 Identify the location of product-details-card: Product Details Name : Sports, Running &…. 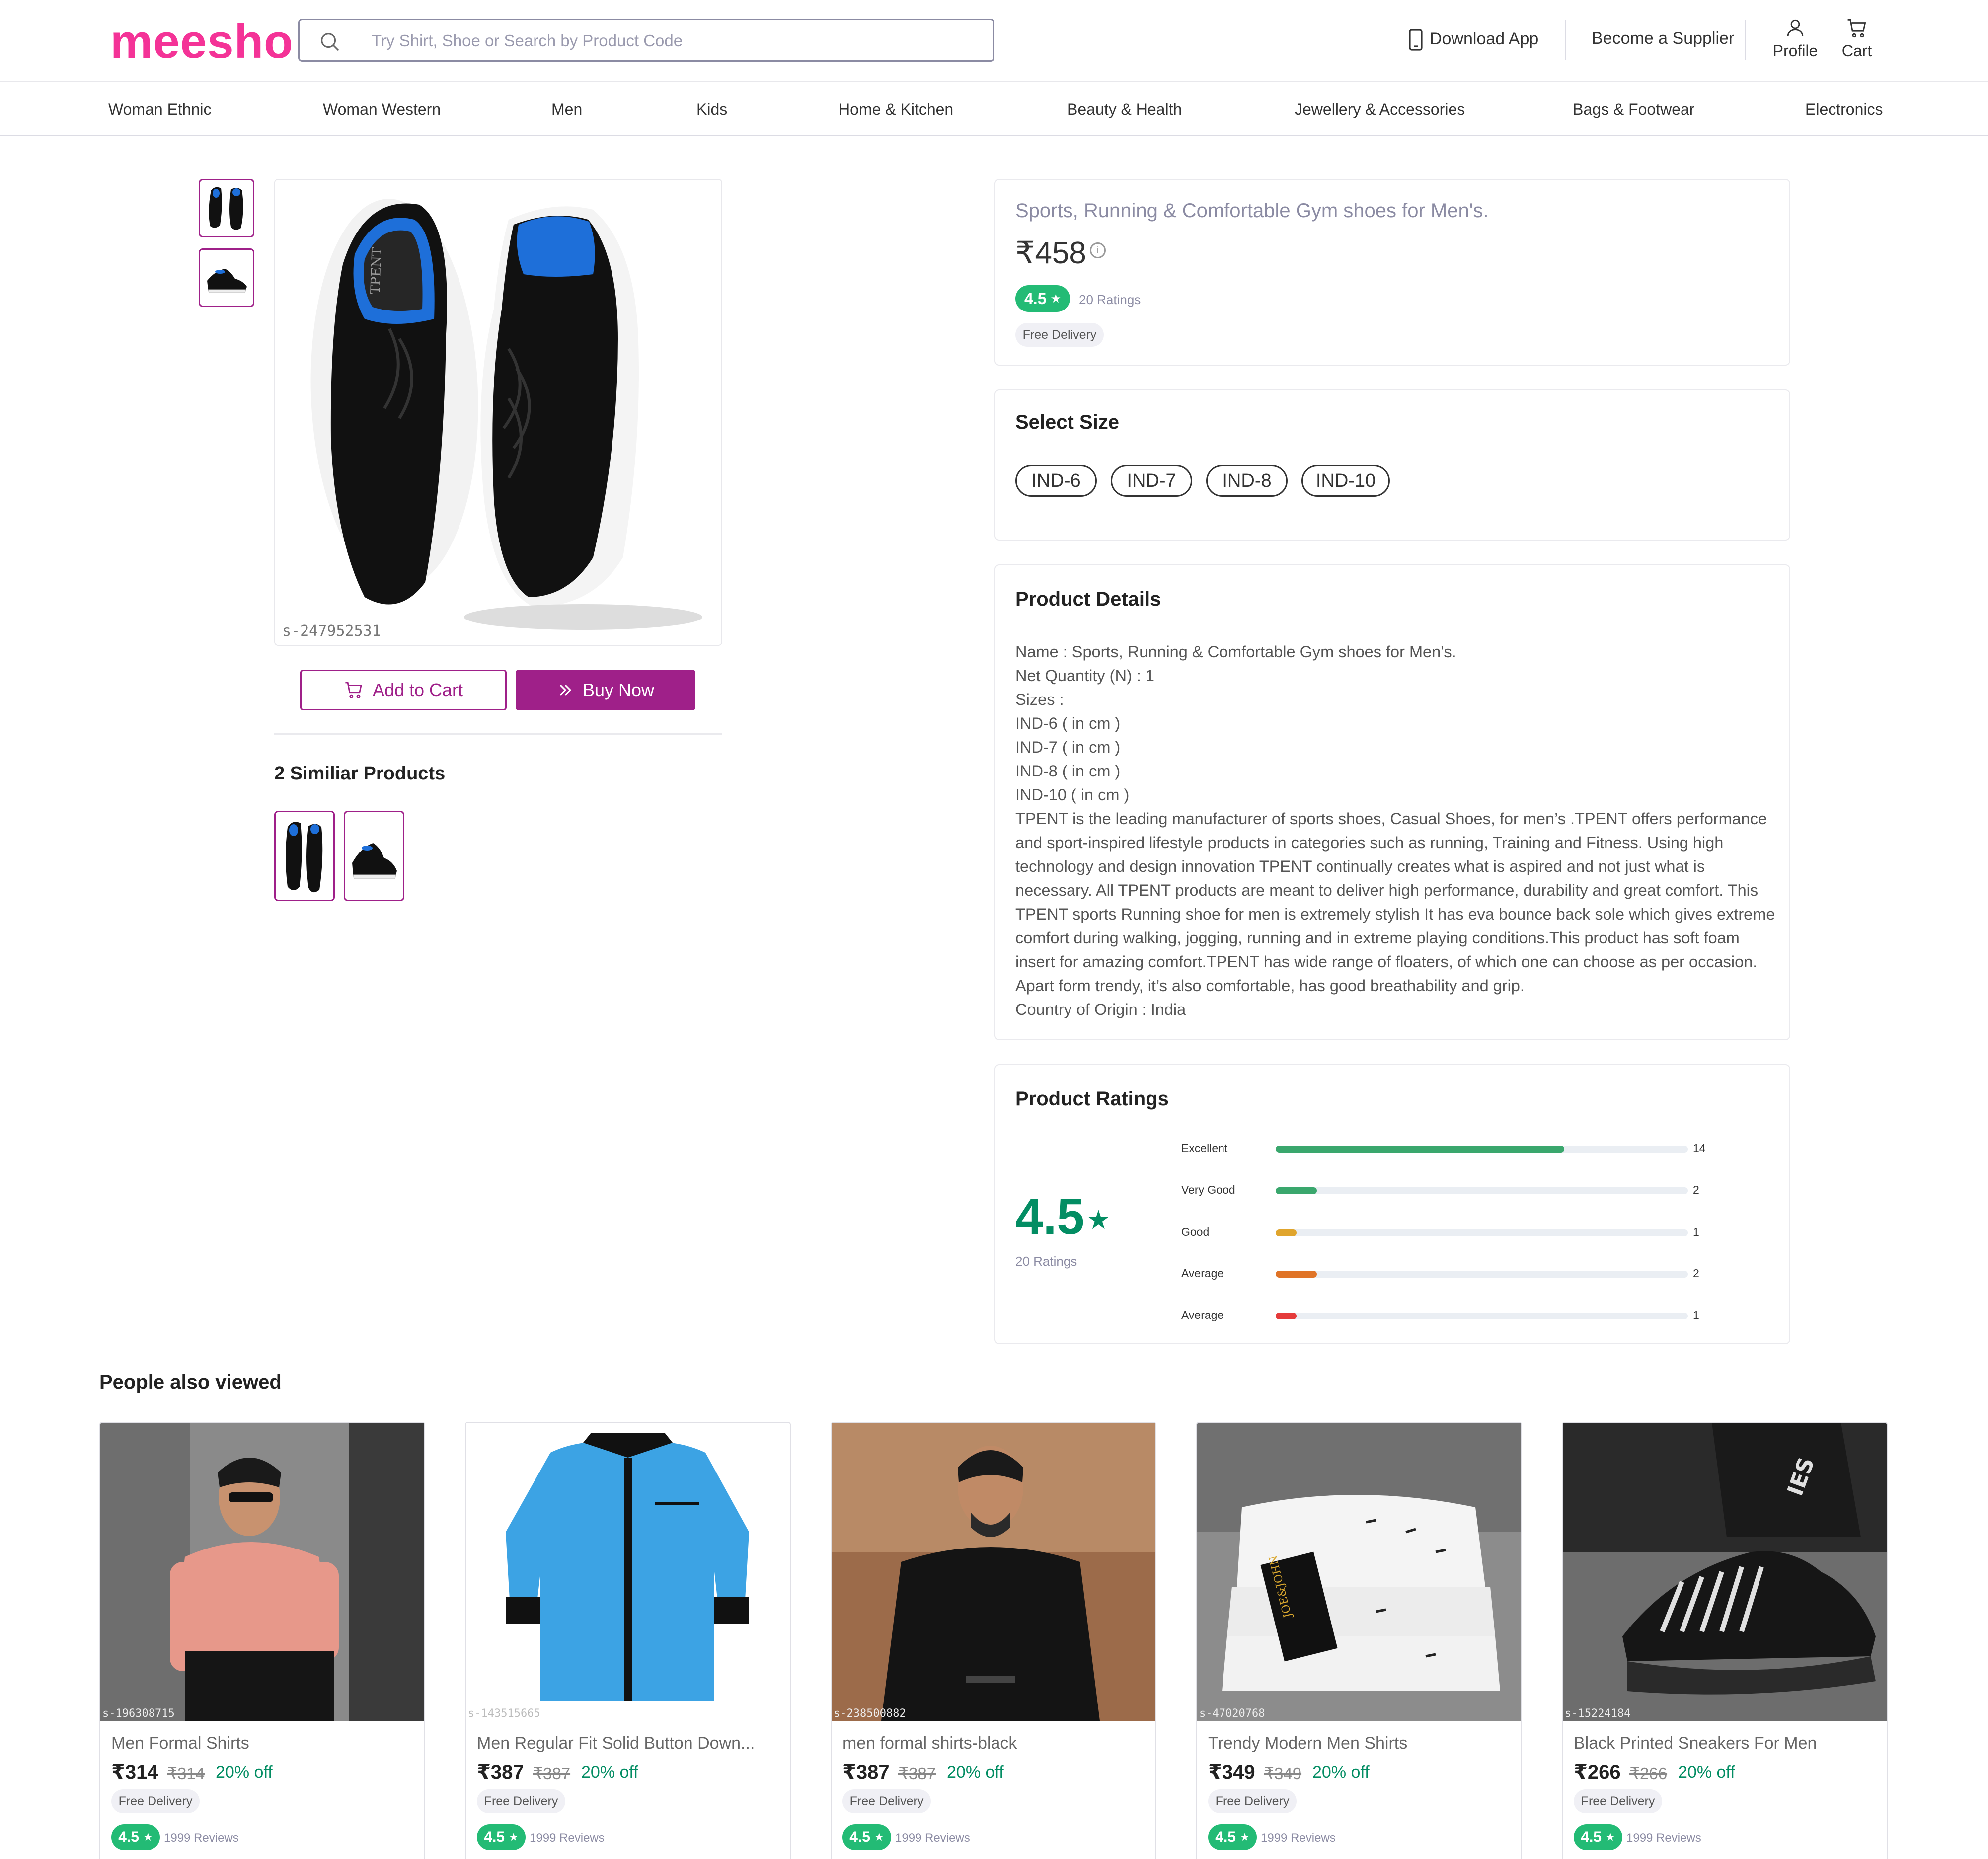
(1392, 802).